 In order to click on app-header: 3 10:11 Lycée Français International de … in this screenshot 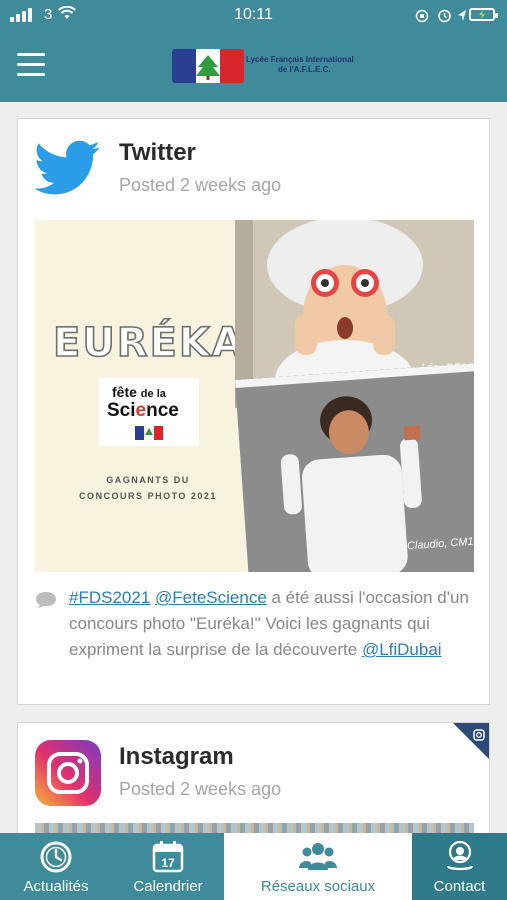, I will do `click(253, 51)`.